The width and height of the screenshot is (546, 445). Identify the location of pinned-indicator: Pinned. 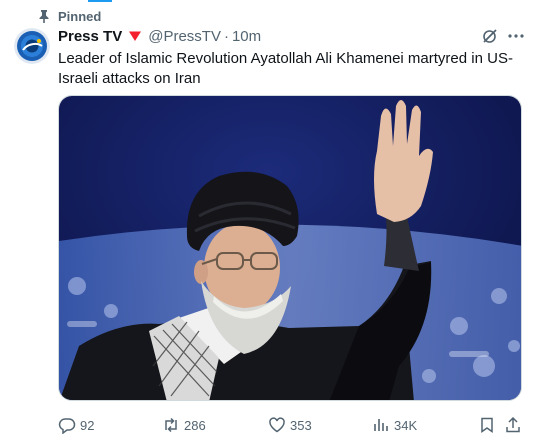
(69, 16).